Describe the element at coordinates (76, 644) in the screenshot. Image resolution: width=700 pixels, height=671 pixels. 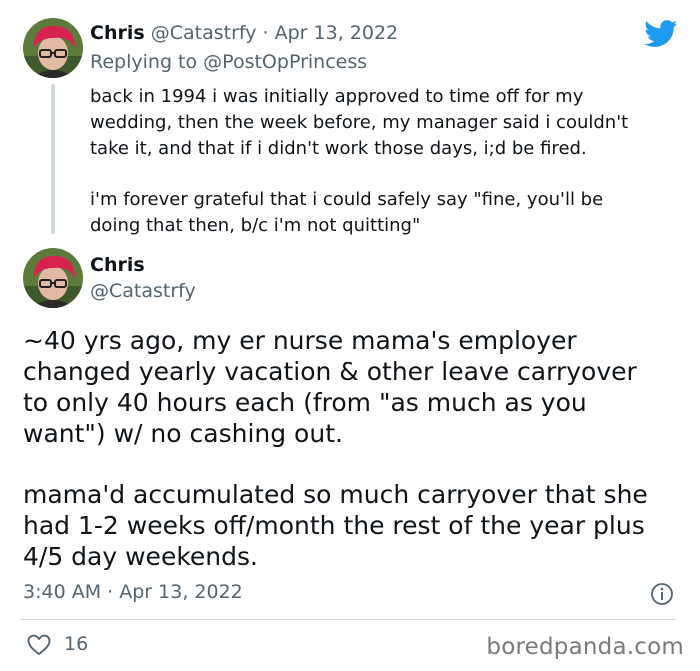
I see `like-count: 16` at that location.